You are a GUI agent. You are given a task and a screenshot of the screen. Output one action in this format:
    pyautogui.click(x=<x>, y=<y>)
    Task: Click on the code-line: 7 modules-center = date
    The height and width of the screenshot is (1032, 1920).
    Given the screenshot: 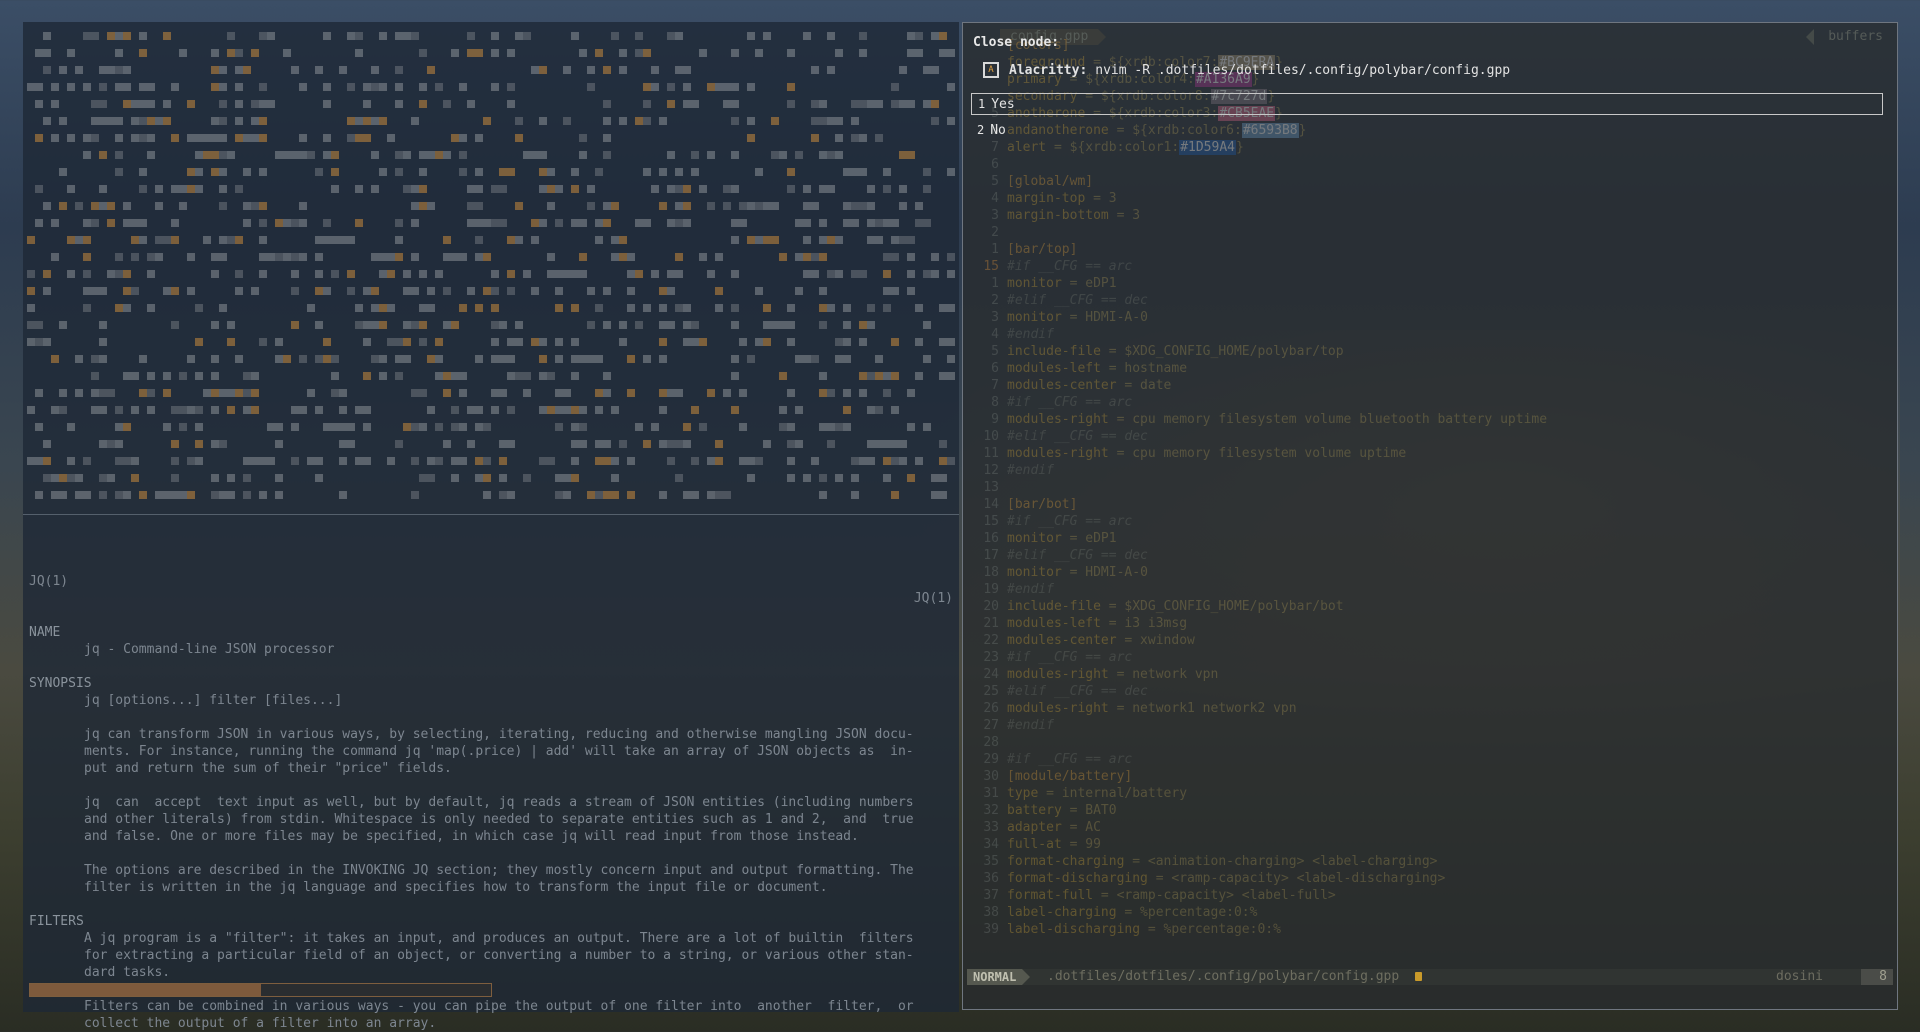 What is the action you would take?
    pyautogui.click(x=1427, y=385)
    